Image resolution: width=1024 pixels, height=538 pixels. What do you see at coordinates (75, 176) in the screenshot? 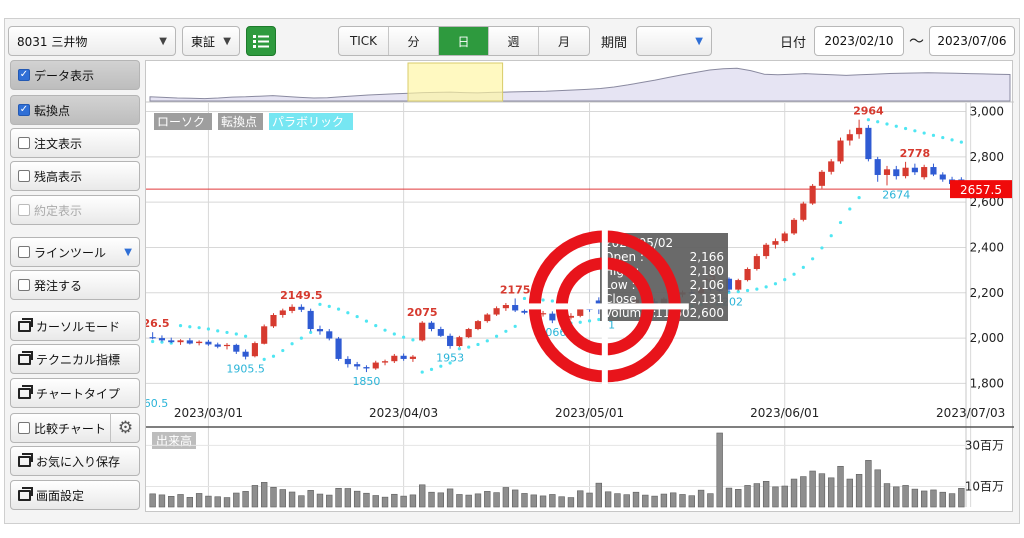
I see `balance-display-toggle: 残高表示` at bounding box center [75, 176].